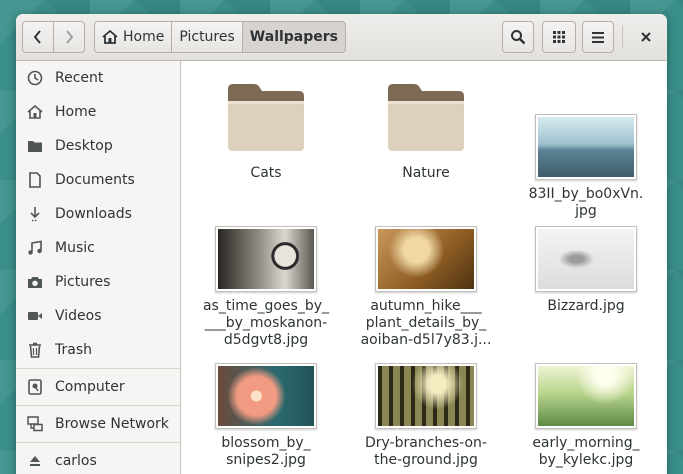 The height and width of the screenshot is (474, 683). I want to click on close-icon, so click(646, 37).